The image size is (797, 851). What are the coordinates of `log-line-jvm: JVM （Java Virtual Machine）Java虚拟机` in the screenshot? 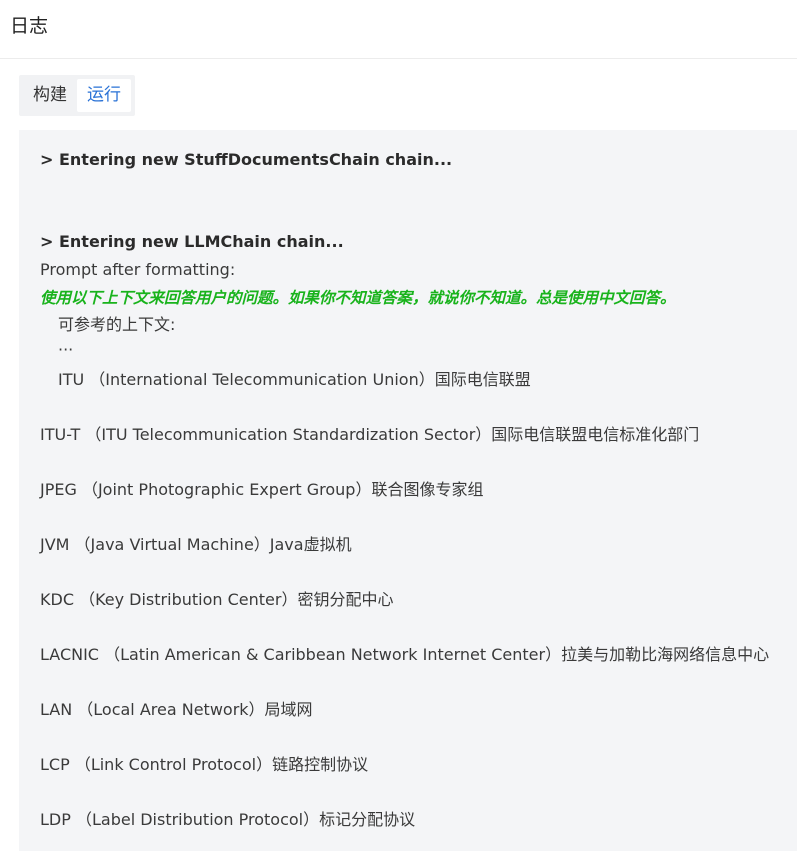 It's located at (196, 544).